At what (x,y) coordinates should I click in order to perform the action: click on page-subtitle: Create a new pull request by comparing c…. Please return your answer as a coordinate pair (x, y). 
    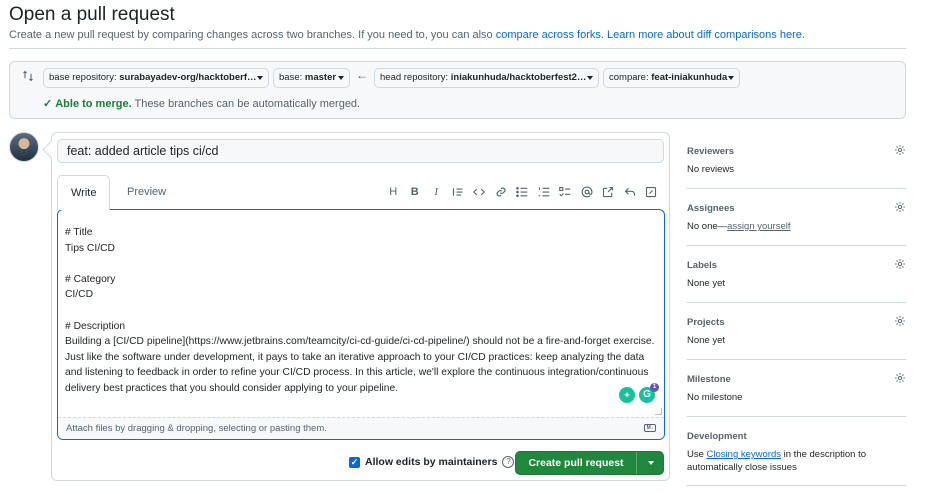
    Looking at the image, I should click on (407, 35).